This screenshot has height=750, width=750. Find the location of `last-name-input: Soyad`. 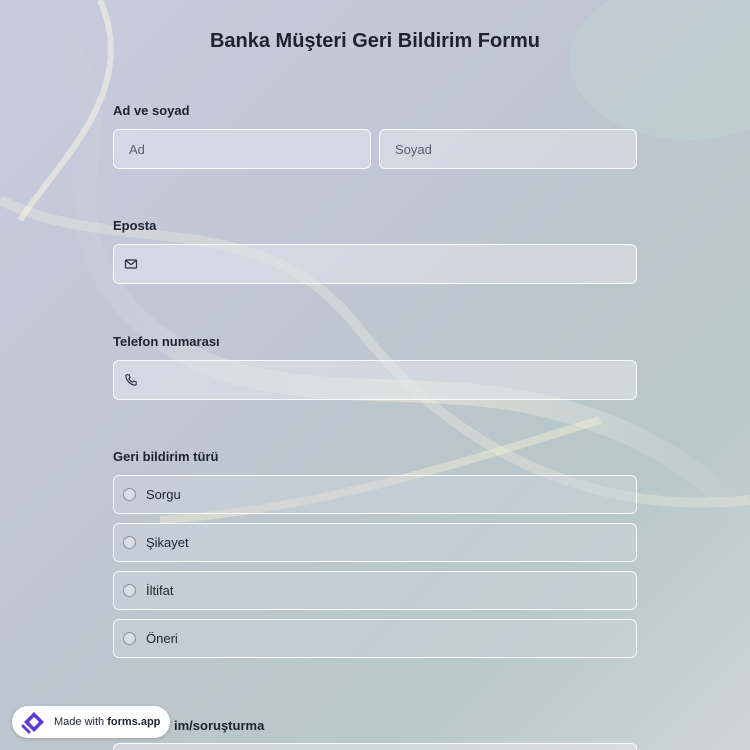

last-name-input: Soyad is located at coordinates (508, 149).